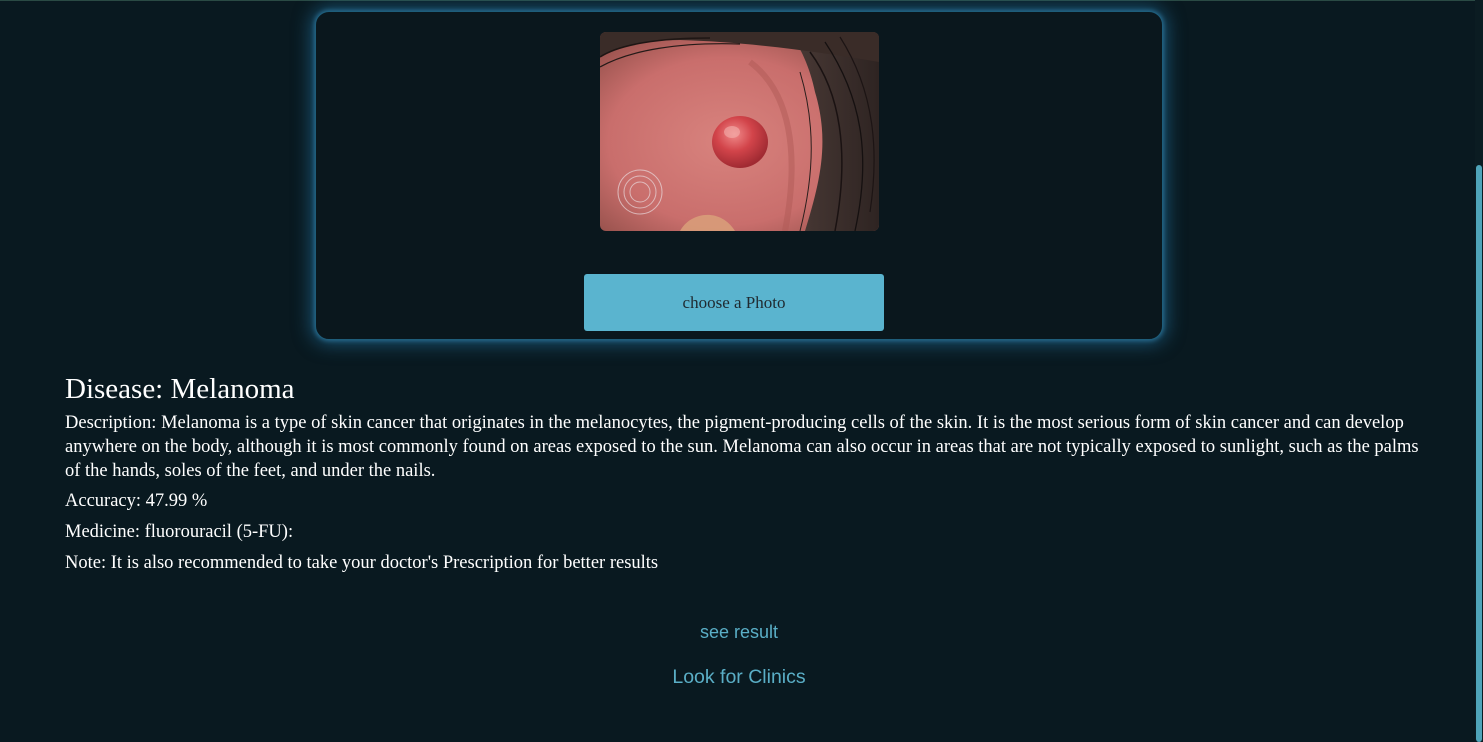 The width and height of the screenshot is (1483, 742). Describe the element at coordinates (179, 532) in the screenshot. I see `medicine-text: Medicine: fluorouracil (5-FU):` at that location.